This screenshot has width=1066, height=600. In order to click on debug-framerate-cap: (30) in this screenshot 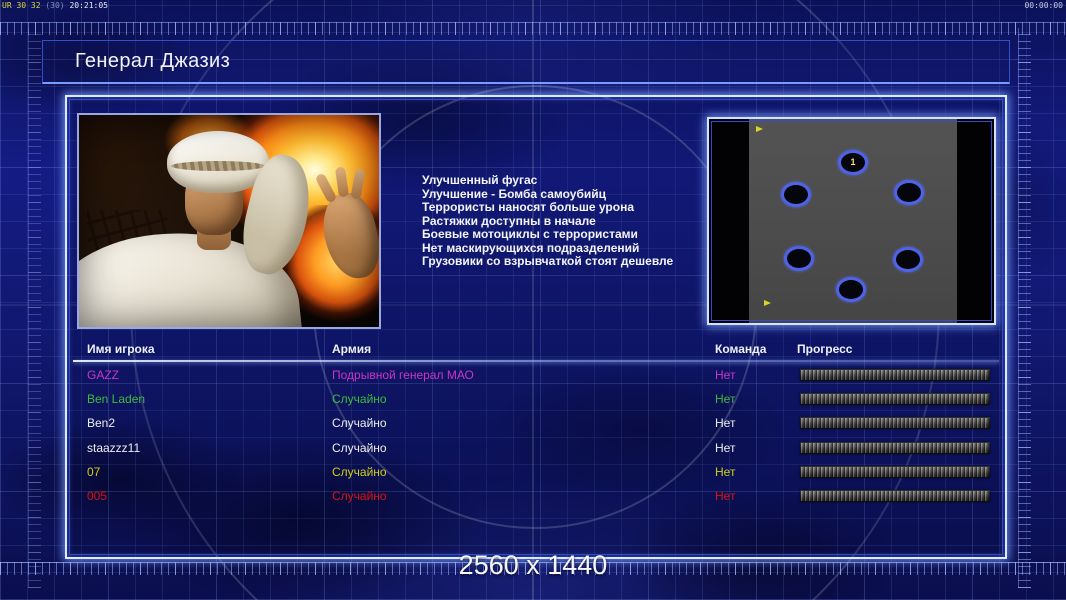, I will do `click(55, 5)`.